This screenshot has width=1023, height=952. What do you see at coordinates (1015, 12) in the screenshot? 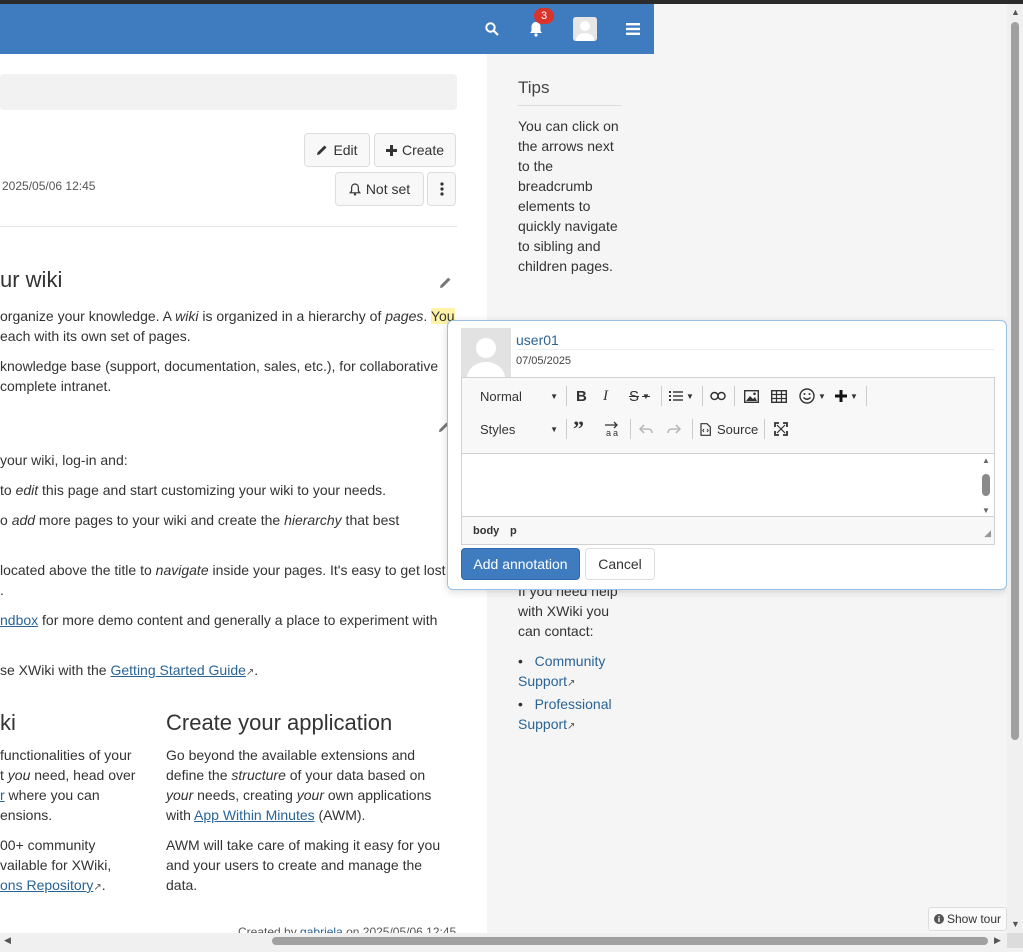
I see `scroll-up-icon: ▲` at bounding box center [1015, 12].